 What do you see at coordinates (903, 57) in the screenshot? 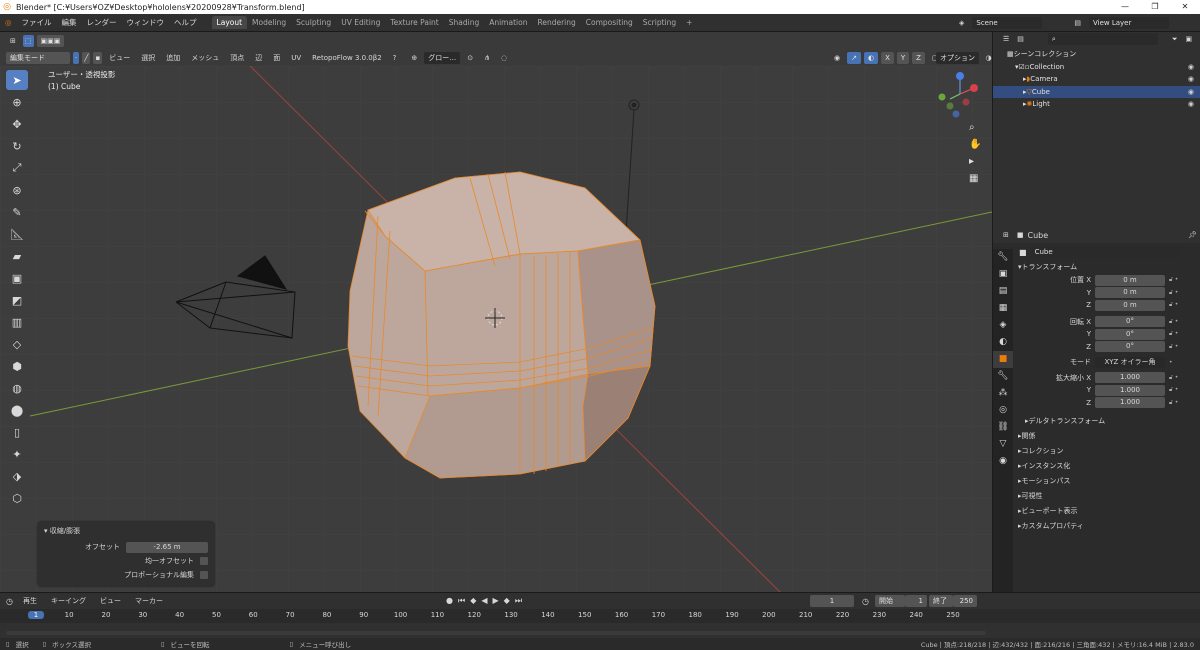
I see `axis-y-button: Y` at bounding box center [903, 57].